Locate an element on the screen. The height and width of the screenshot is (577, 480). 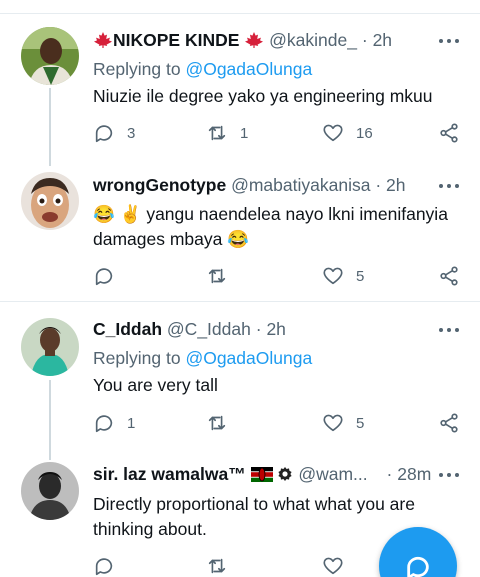
author-name: C_Iddah is located at coordinates (127, 329).